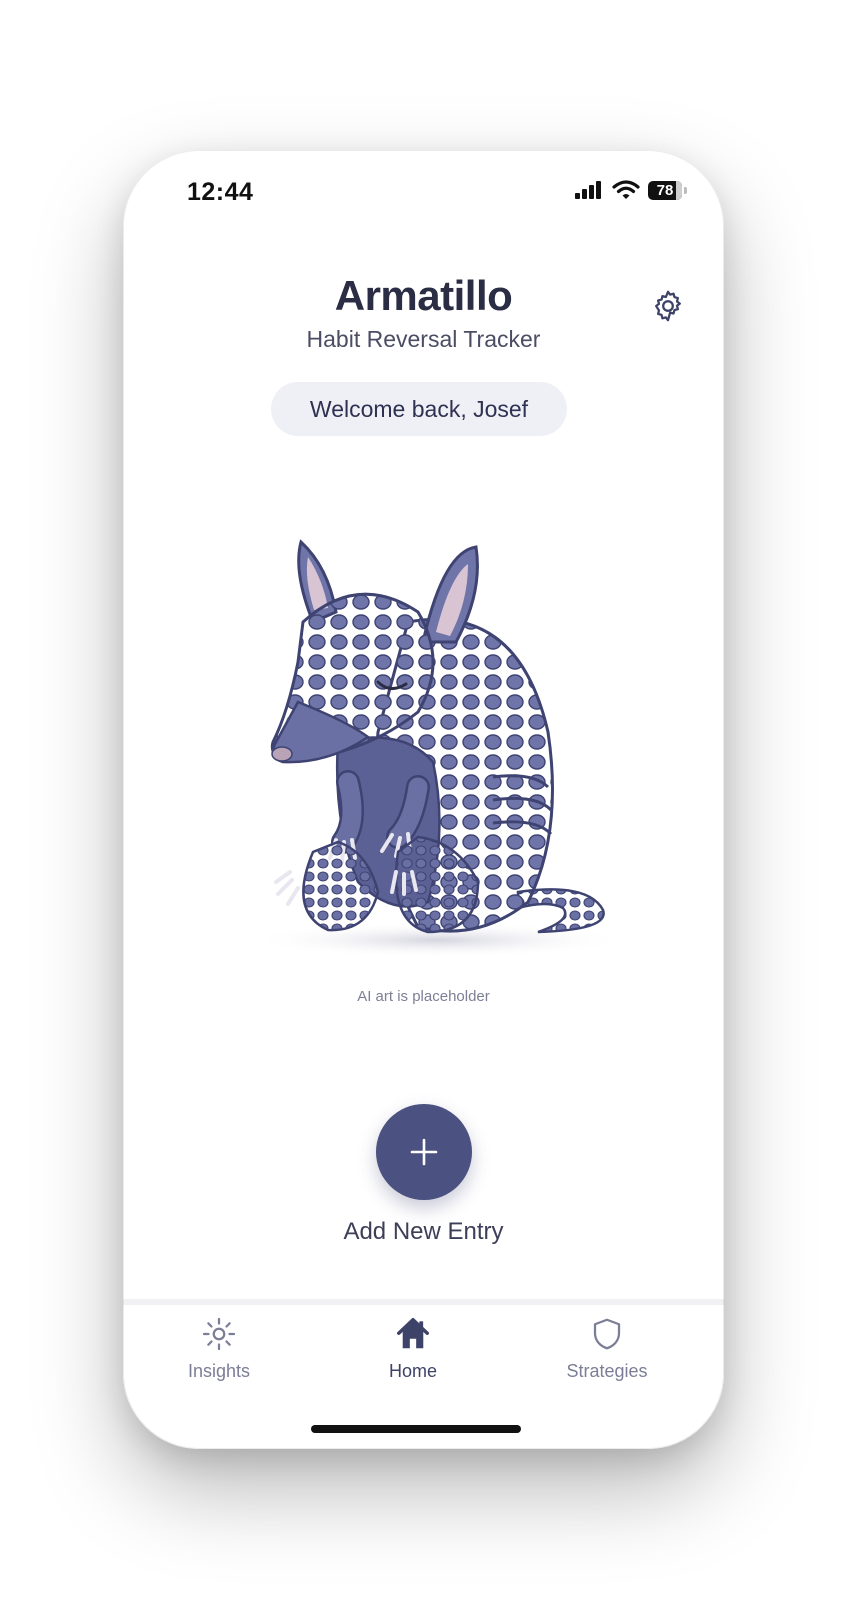  I want to click on settings-button, so click(668, 306).